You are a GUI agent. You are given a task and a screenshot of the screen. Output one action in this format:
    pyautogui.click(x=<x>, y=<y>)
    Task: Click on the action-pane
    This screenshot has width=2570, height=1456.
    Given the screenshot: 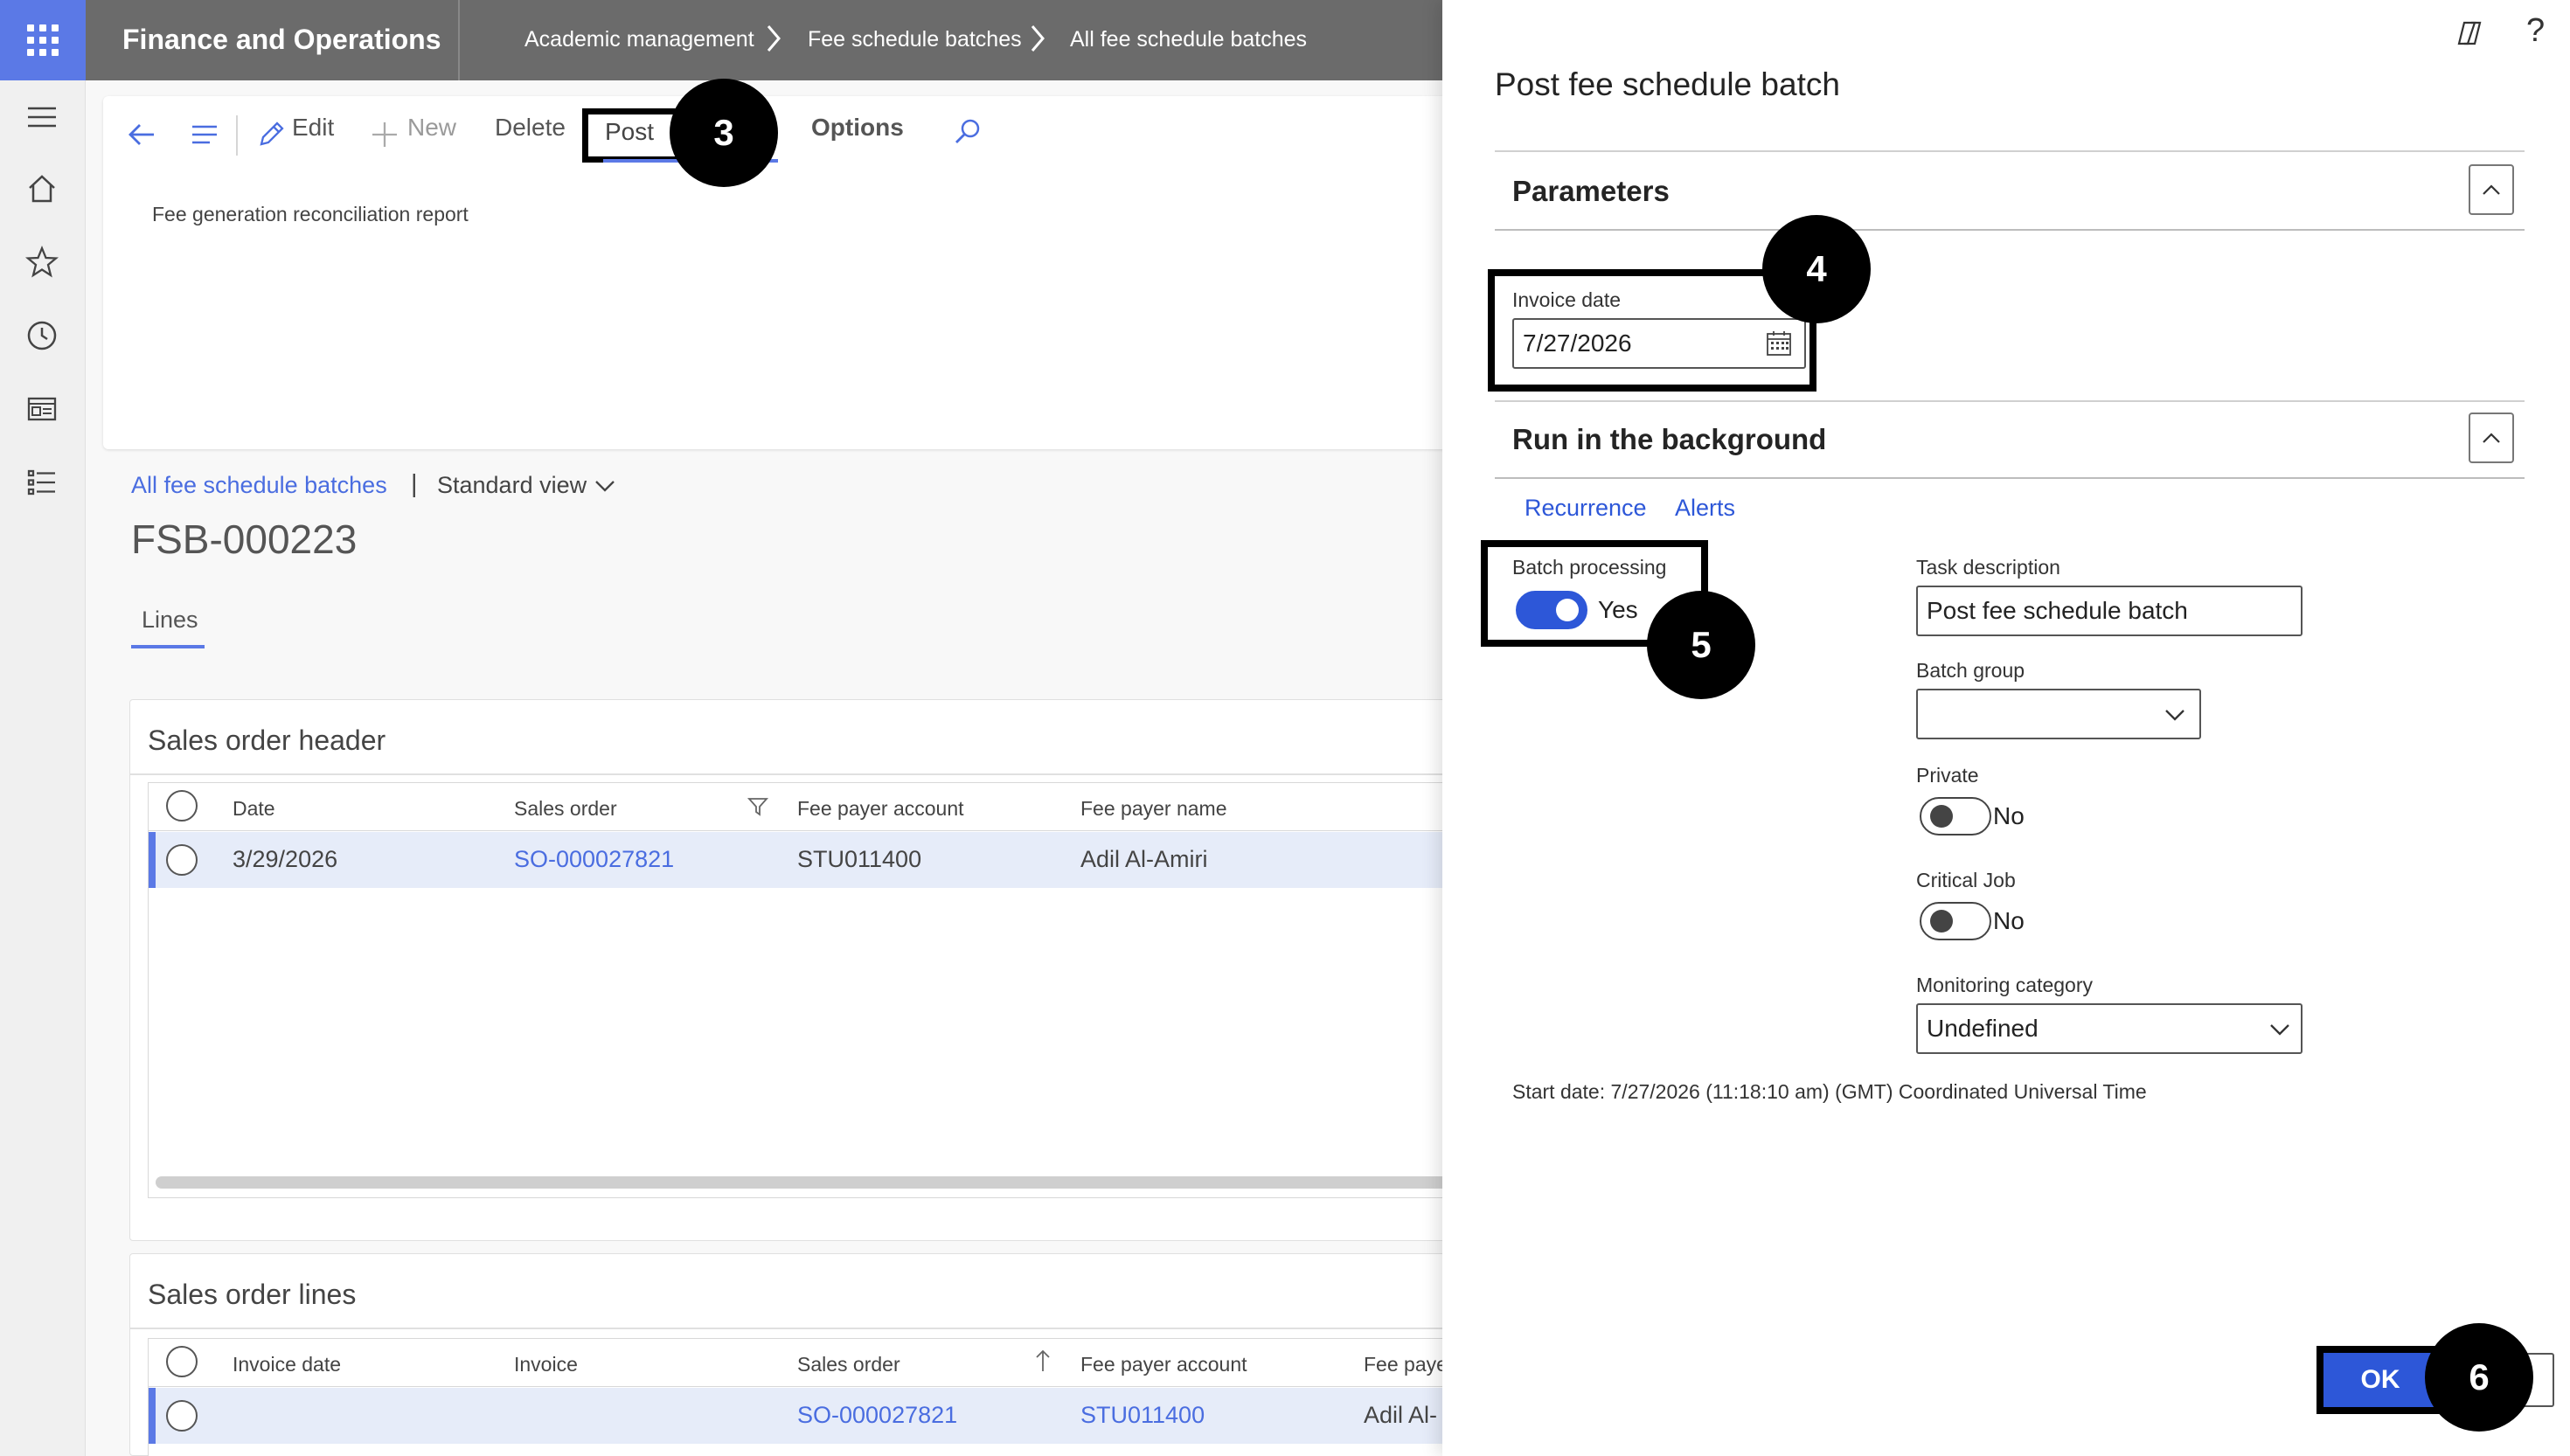 What is the action you would take?
    pyautogui.click(x=785, y=272)
    